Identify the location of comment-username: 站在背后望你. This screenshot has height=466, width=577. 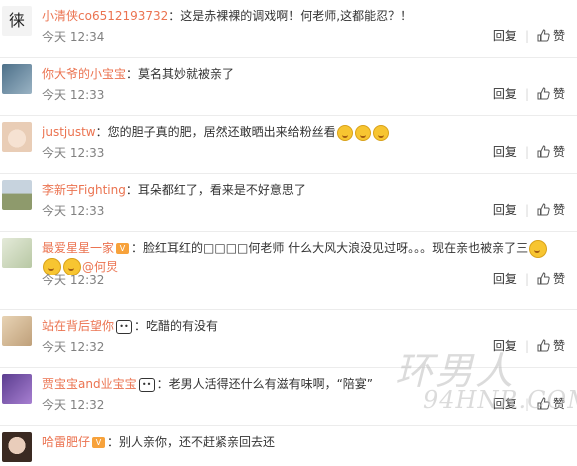
(78, 326).